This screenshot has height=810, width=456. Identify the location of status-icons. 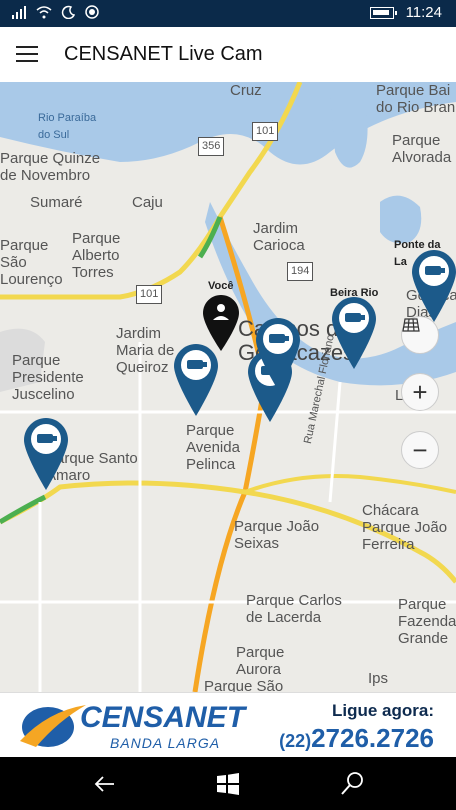
(56, 12).